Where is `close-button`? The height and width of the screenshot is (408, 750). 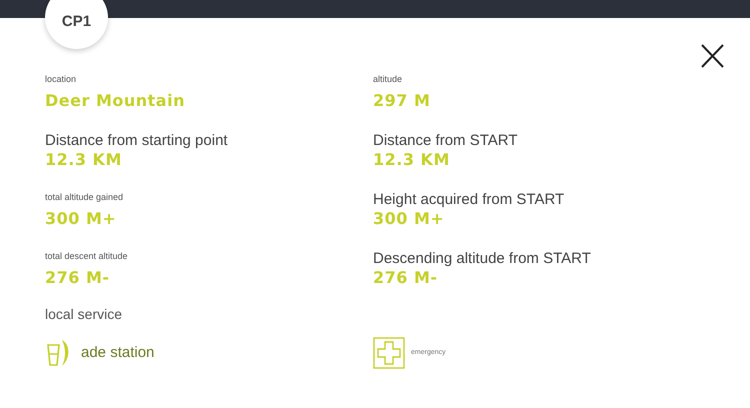 close-button is located at coordinates (712, 56).